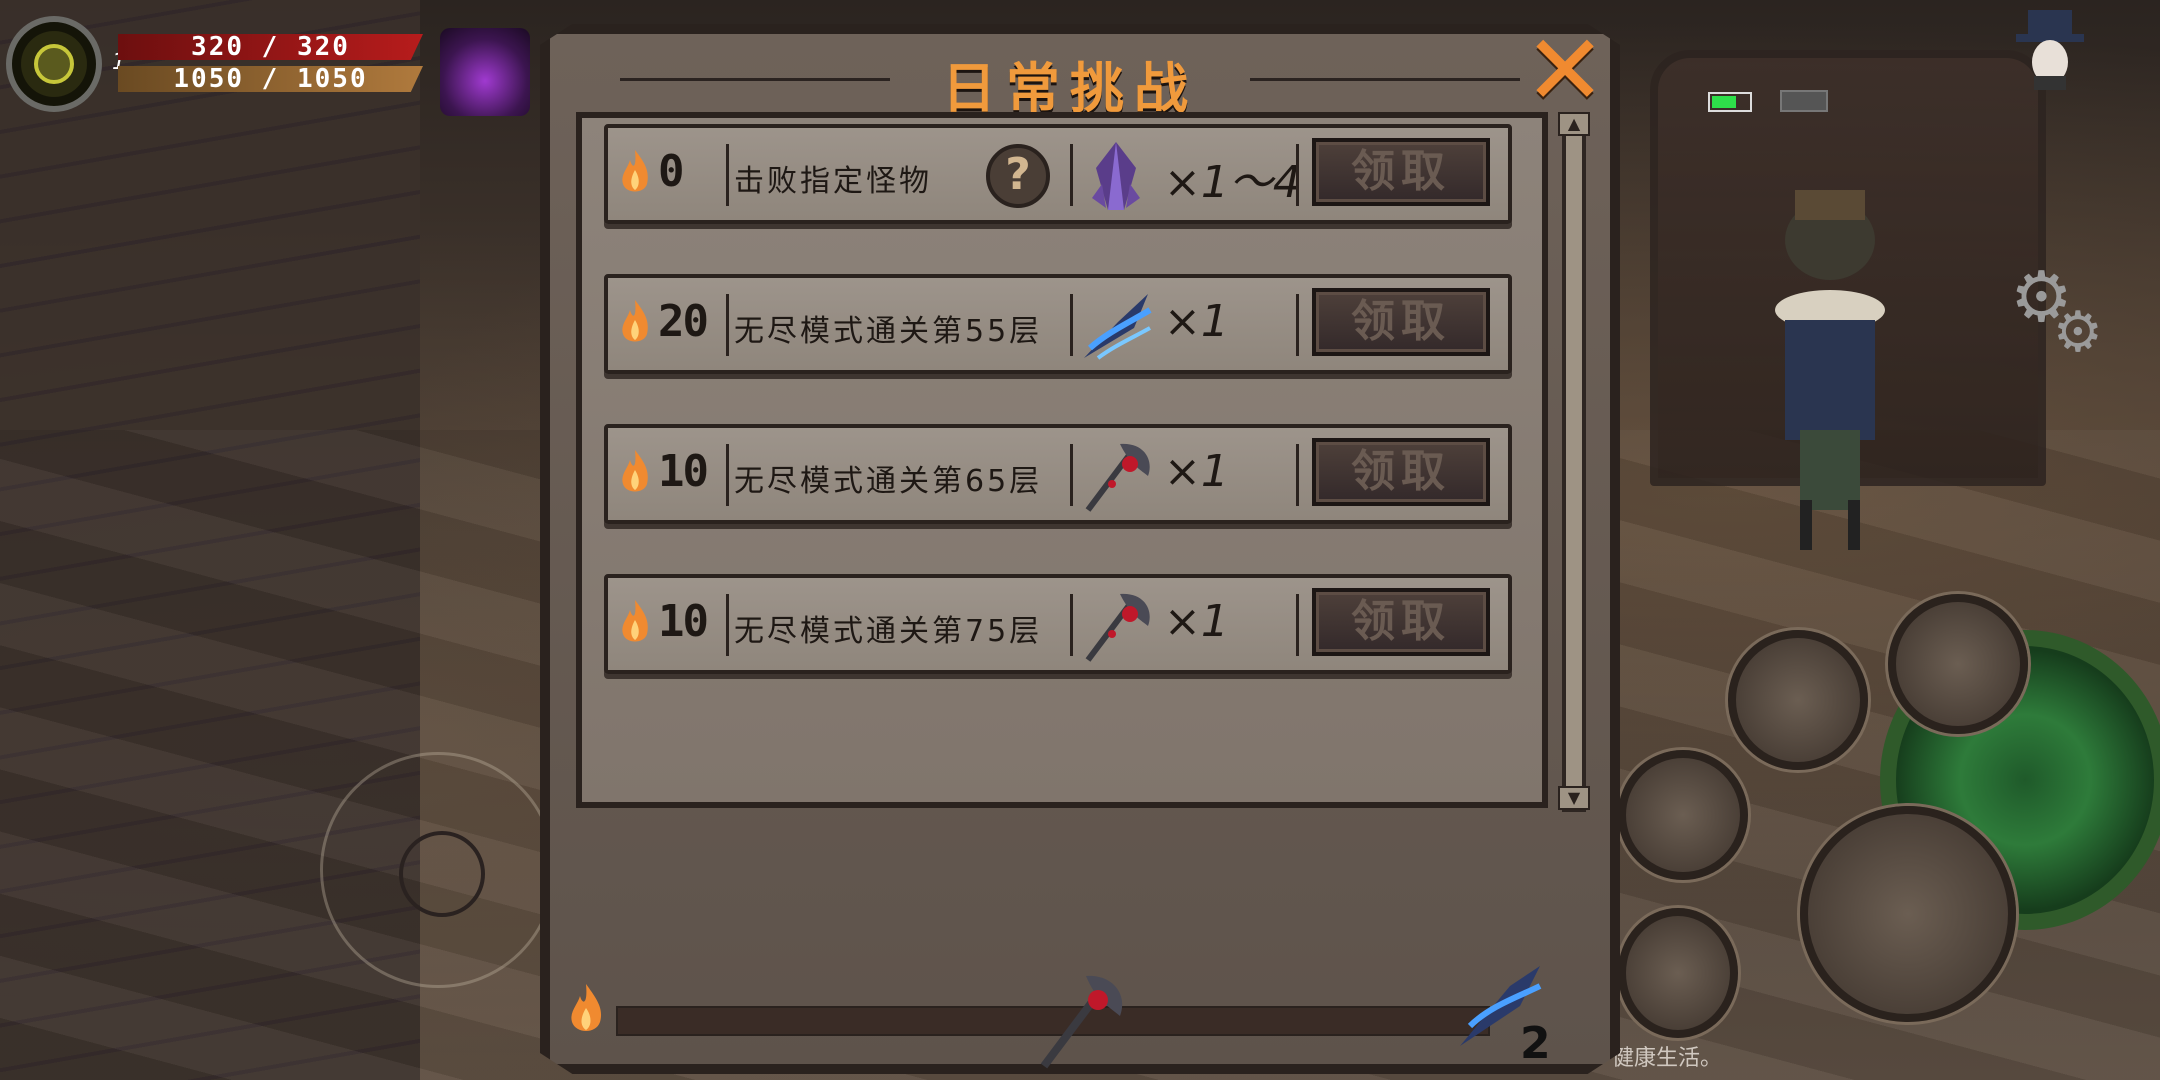  Describe the element at coordinates (485, 72) in the screenshot. I see `companion-portrait` at that location.